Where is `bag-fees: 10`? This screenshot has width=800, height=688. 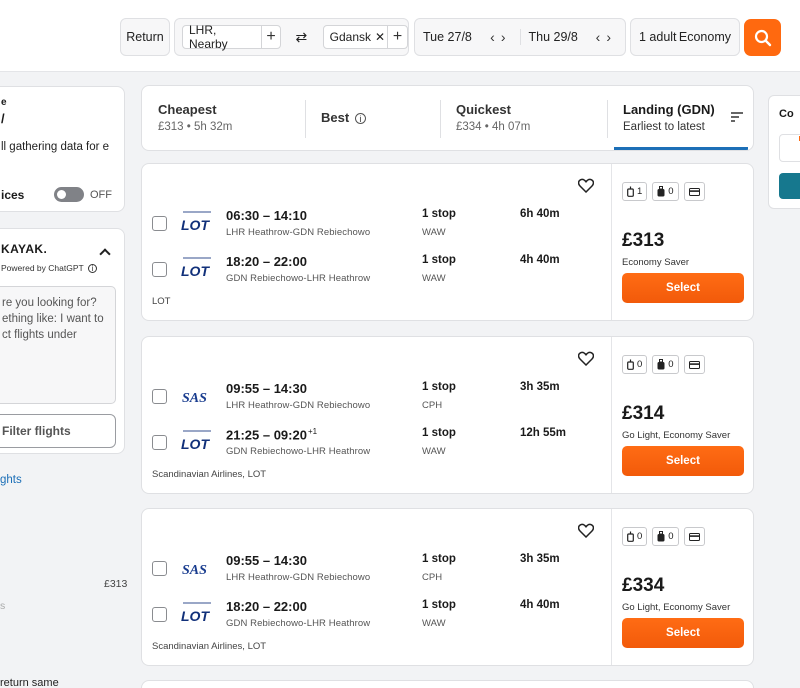
bag-fees: 10 is located at coordinates (663, 191).